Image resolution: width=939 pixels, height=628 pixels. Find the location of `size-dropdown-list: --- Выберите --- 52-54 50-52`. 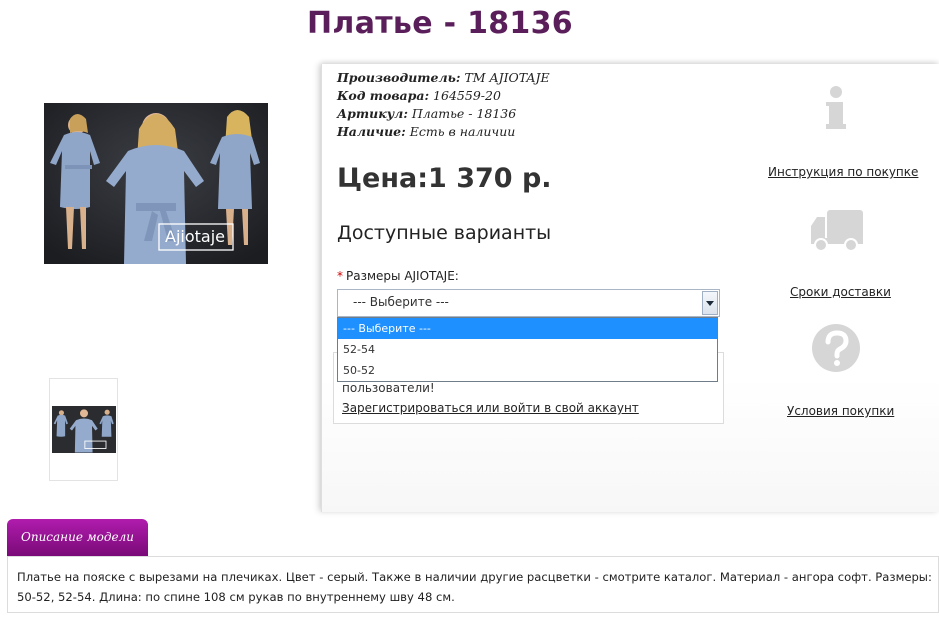

size-dropdown-list: --- Выберите --- 52-54 50-52 is located at coordinates (527, 349).